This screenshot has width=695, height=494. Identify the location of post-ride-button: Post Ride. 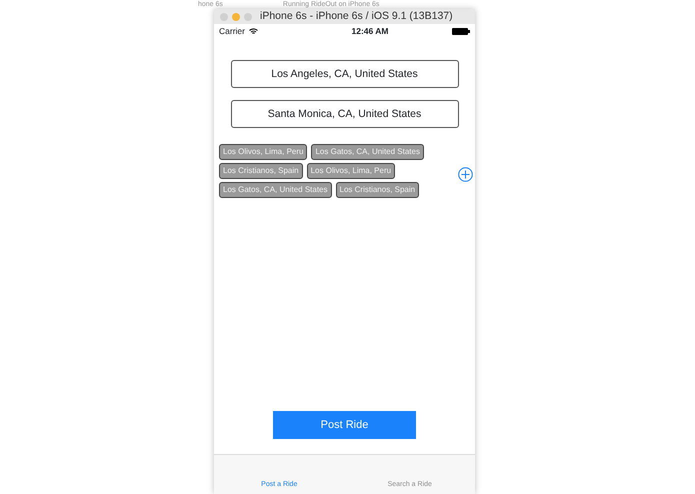
(344, 425).